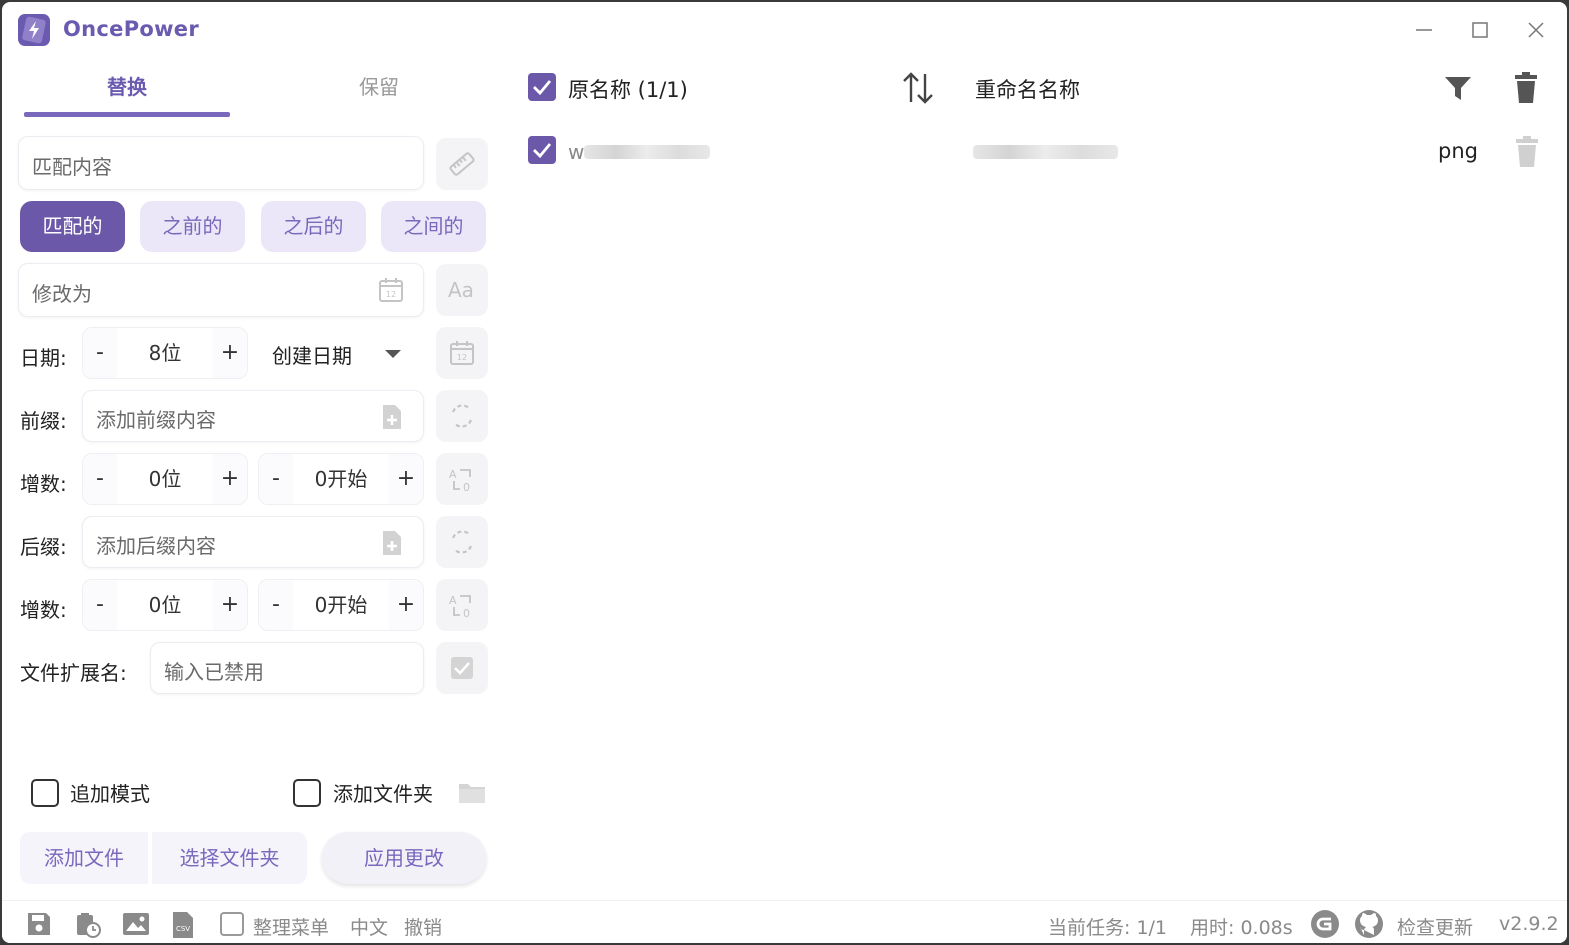 The image size is (1569, 945). I want to click on title-bar: OncePower, so click(784, 30).